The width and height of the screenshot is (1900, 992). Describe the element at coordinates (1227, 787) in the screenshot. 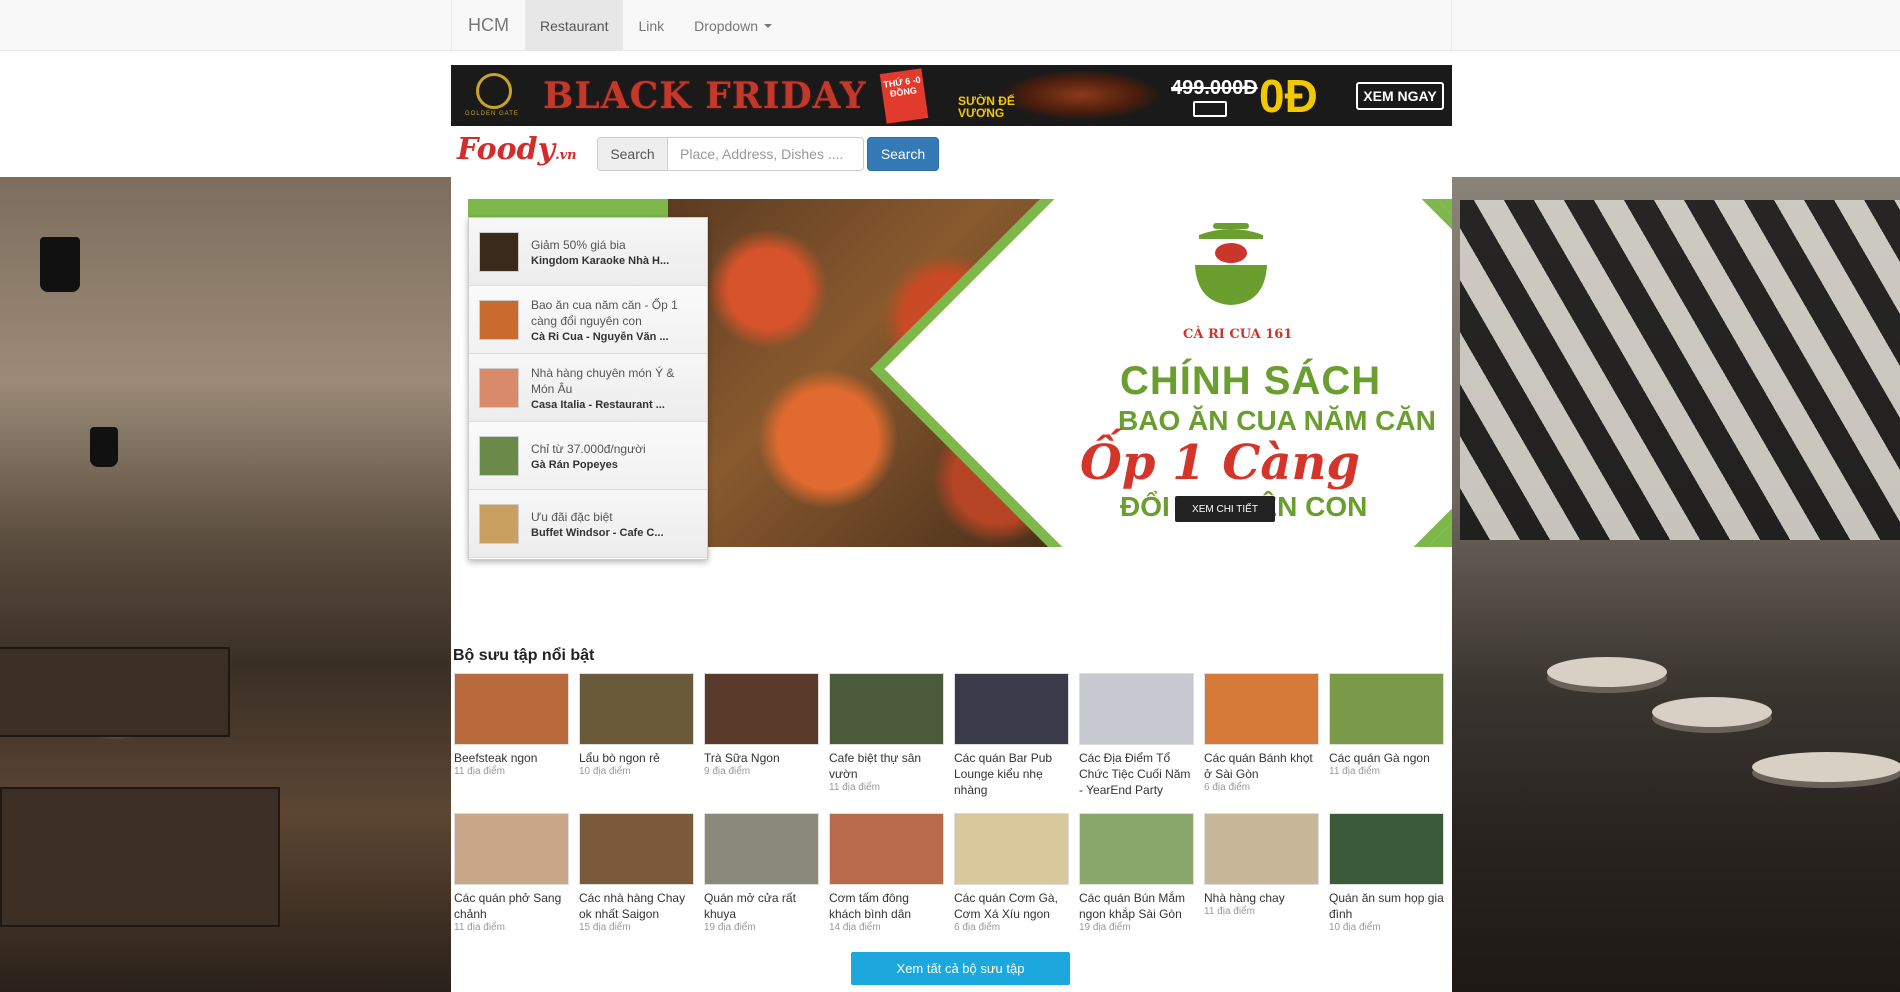

I see `collection-count: 6 địa điểm` at that location.